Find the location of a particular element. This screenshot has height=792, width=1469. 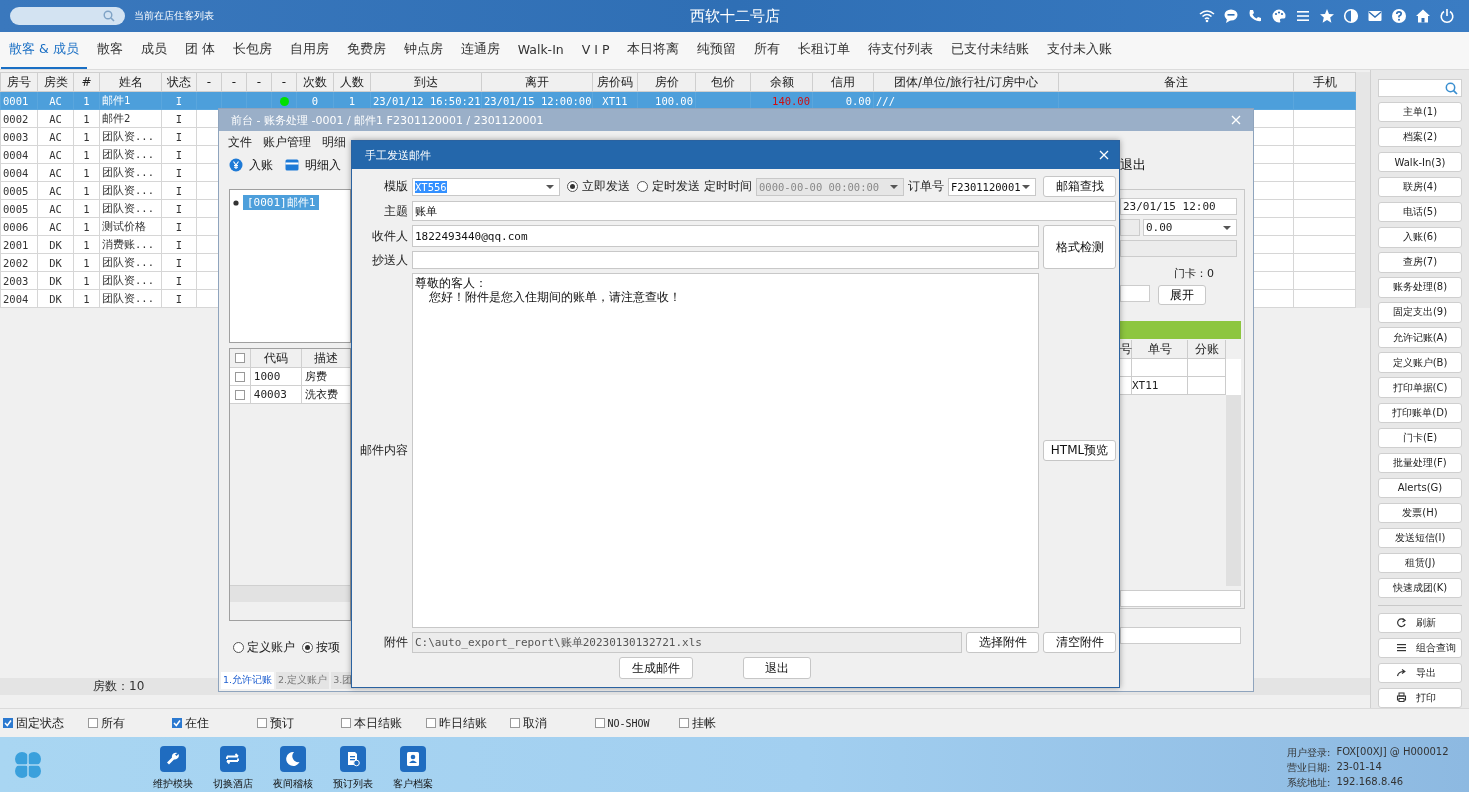

chat-icon is located at coordinates (1231, 16).